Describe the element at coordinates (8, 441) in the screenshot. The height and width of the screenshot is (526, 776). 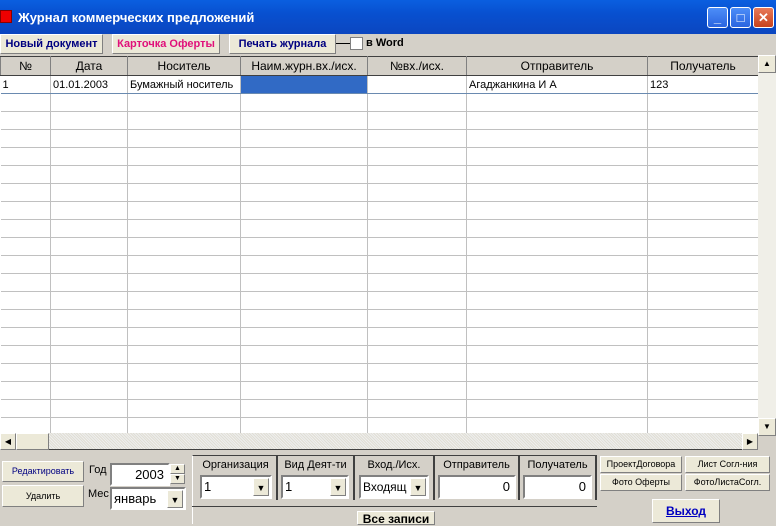
I see `scroll-left-icon: ◀` at that location.